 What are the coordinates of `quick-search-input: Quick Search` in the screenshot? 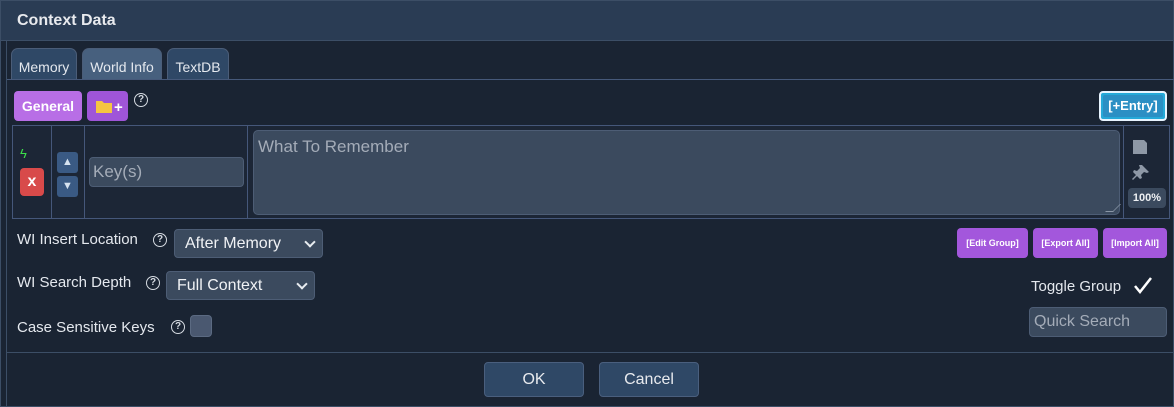 It's located at (1098, 322).